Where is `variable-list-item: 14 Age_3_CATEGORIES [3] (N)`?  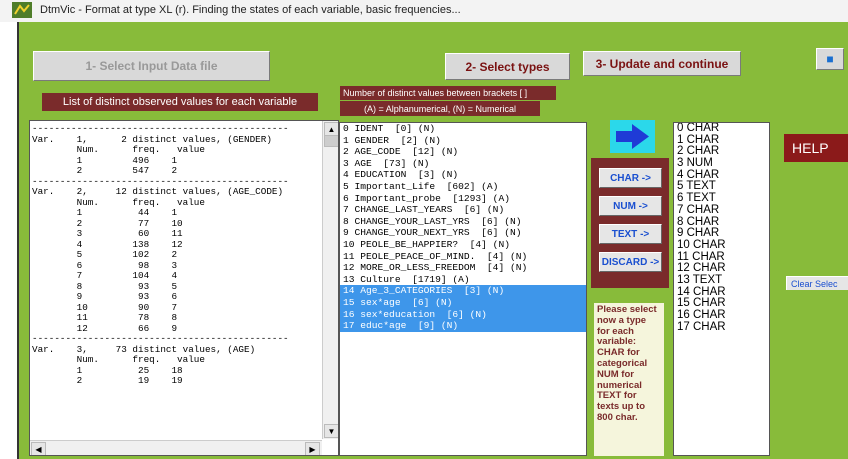
variable-list-item: 14 Age_3_CATEGORIES [3] (N) is located at coordinates (463, 291).